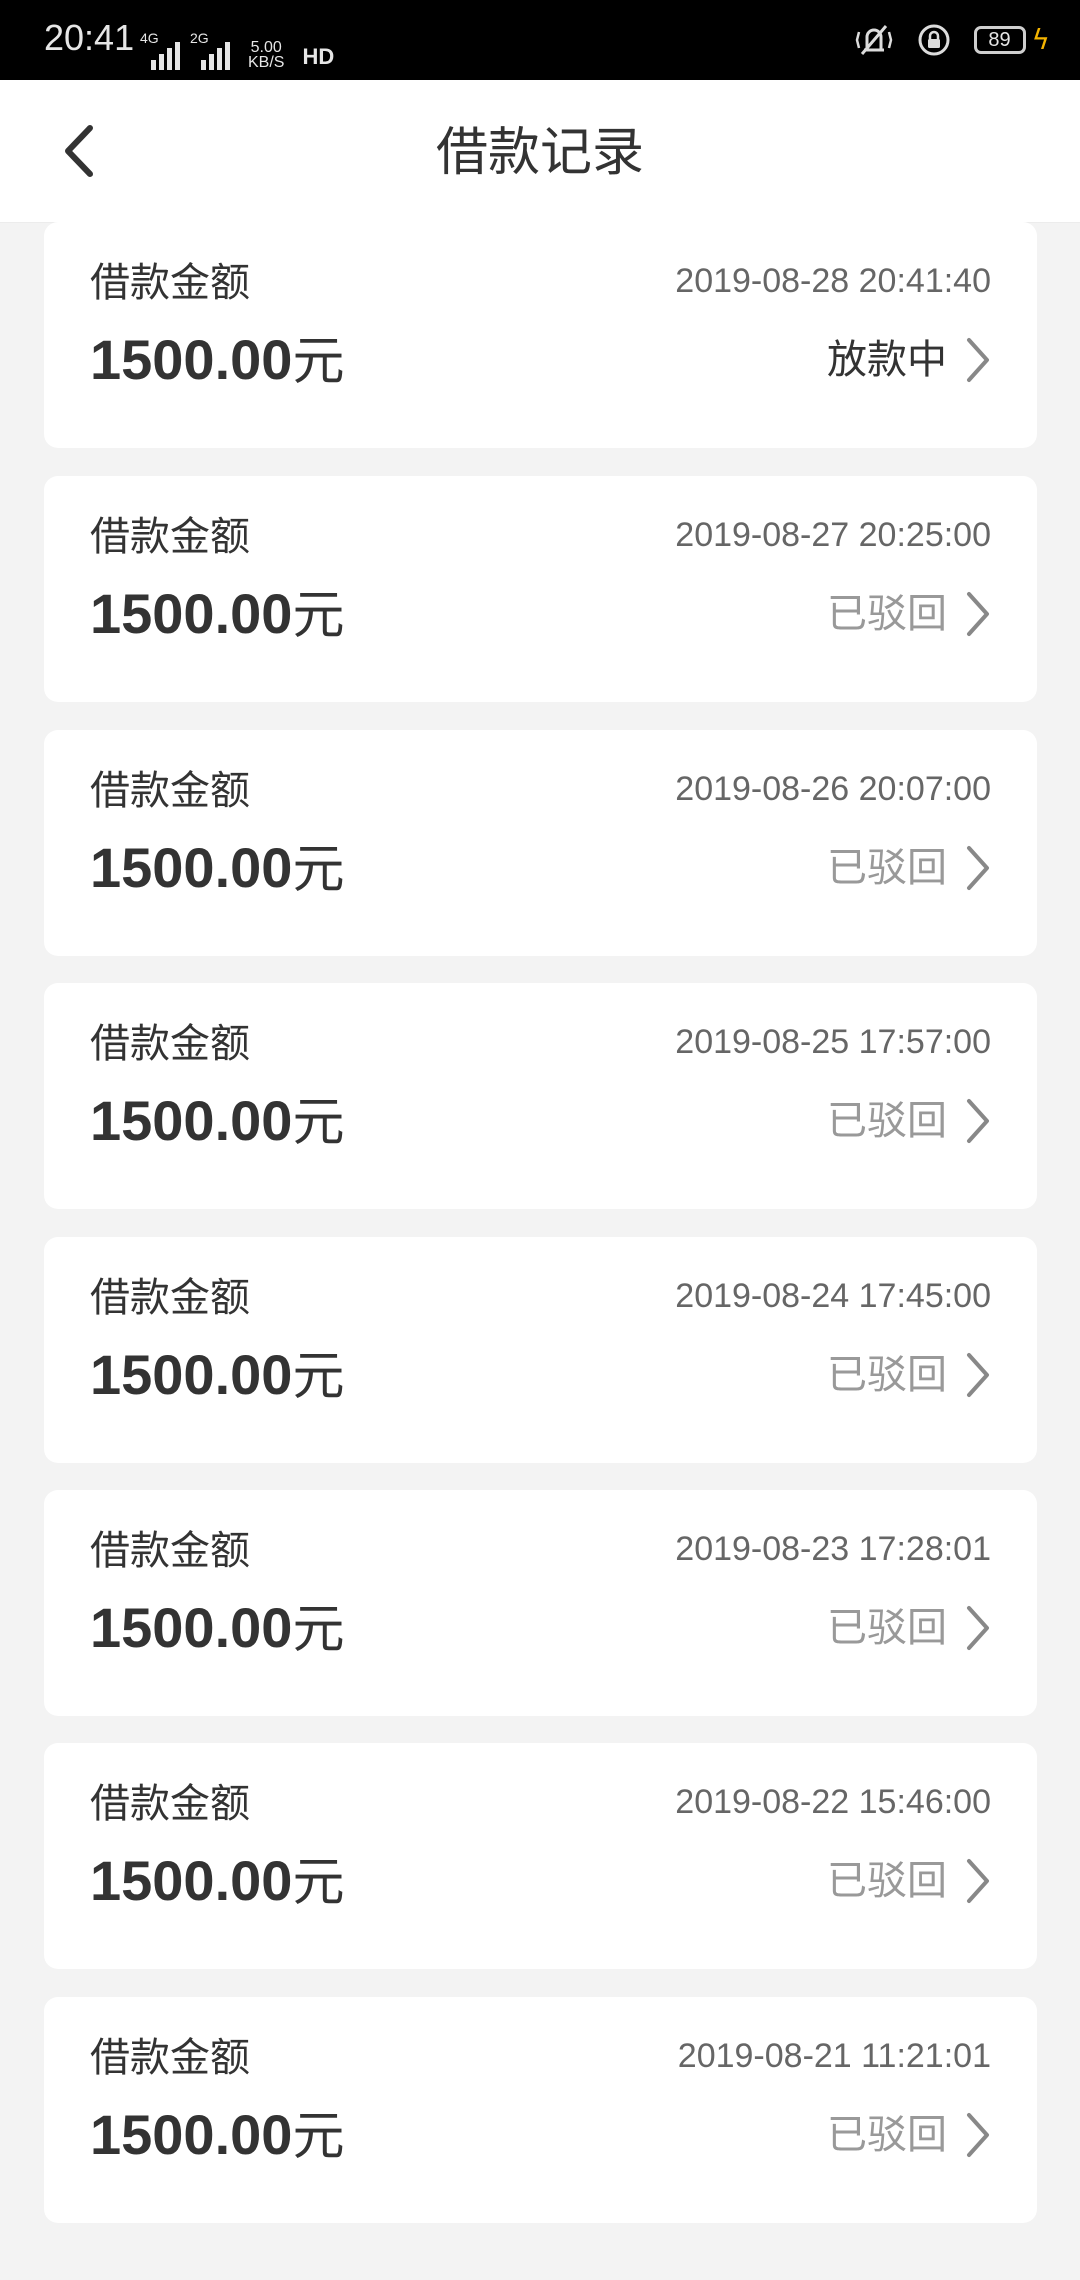  What do you see at coordinates (237, 50) in the screenshot?
I see `status-left-icons: 4G 2G 5.00 KB/S HD` at bounding box center [237, 50].